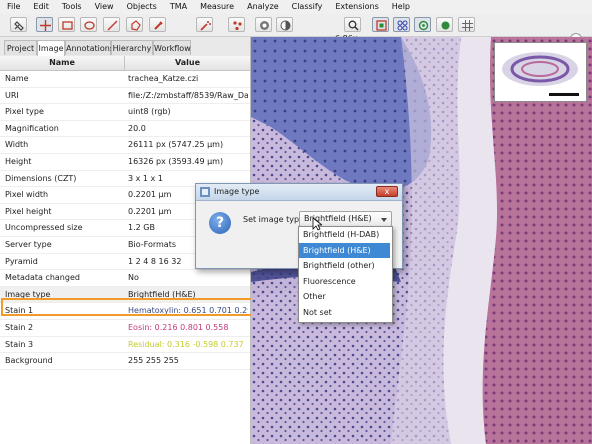 This screenshot has height=444, width=592. I want to click on option-brightfield-h-e: Brightfield (H&E), so click(344, 250).